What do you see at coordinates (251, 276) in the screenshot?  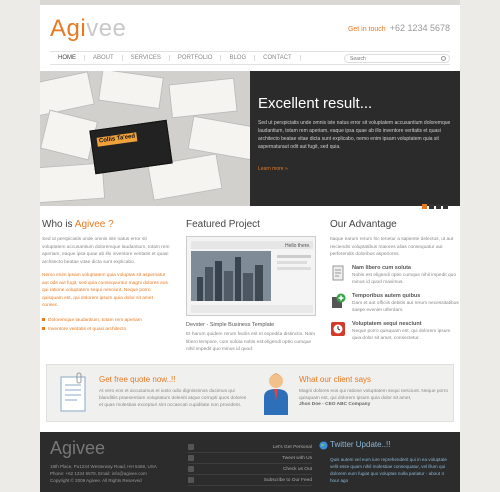 I see `featured-image: Hello there.` at bounding box center [251, 276].